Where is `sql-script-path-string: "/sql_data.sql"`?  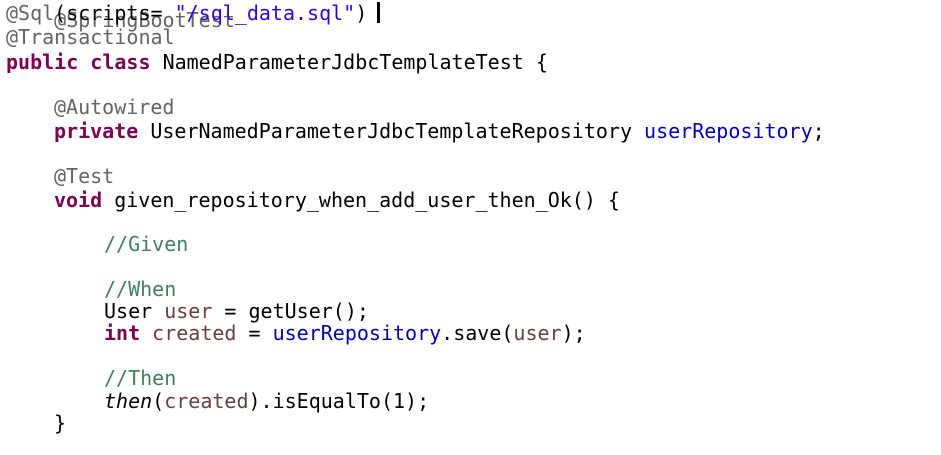
sql-script-path-string: "/sql_data.sql" is located at coordinates (265, 13).